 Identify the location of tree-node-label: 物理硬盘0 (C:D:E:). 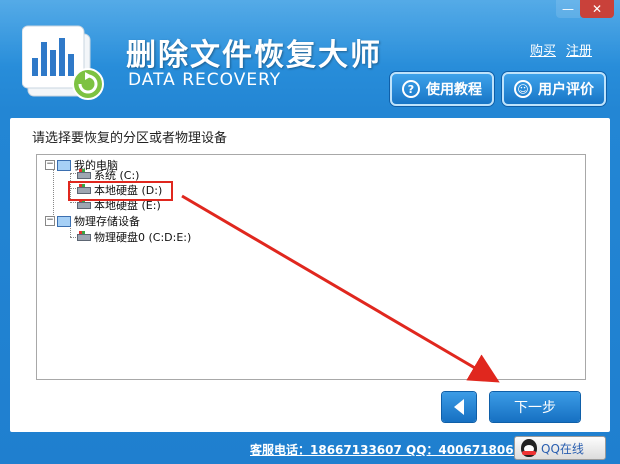
(143, 237).